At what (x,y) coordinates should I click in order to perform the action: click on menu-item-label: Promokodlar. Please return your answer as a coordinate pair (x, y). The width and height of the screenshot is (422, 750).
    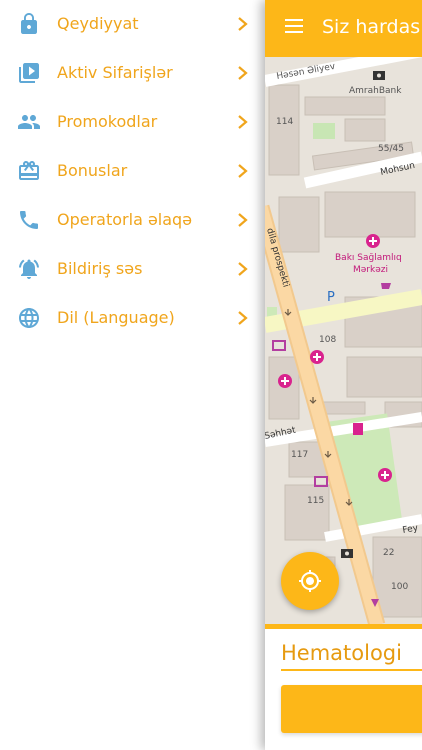
    Looking at the image, I should click on (107, 121).